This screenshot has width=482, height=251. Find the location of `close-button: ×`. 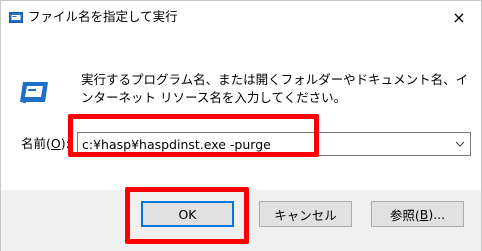

close-button: × is located at coordinates (459, 17).